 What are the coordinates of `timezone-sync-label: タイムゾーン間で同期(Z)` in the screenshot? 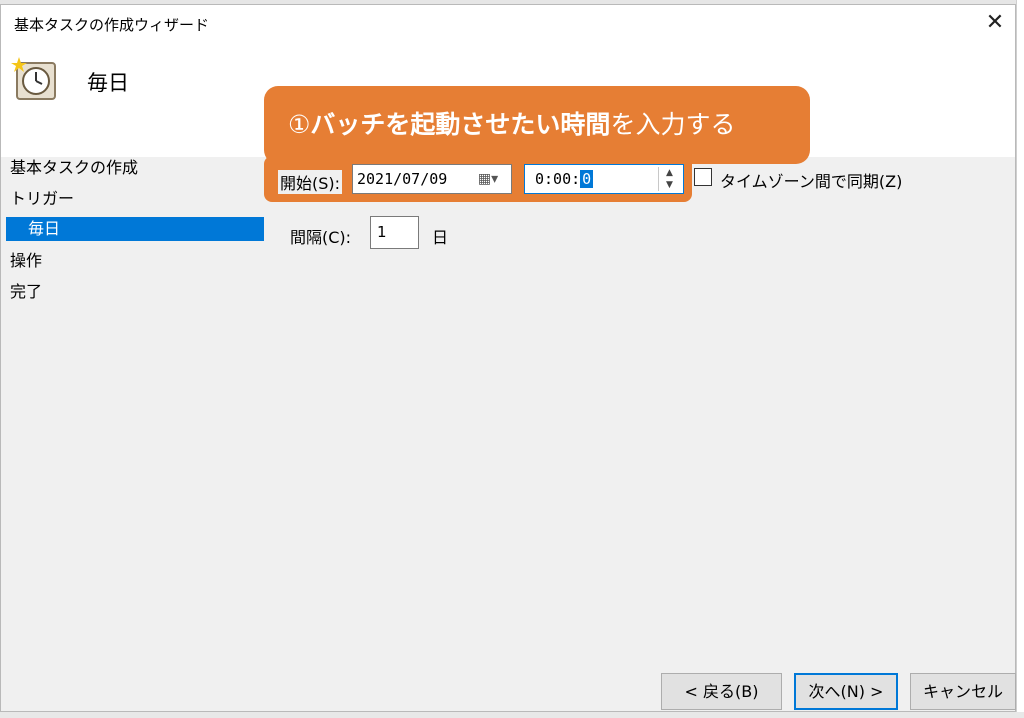 It's located at (811, 181).